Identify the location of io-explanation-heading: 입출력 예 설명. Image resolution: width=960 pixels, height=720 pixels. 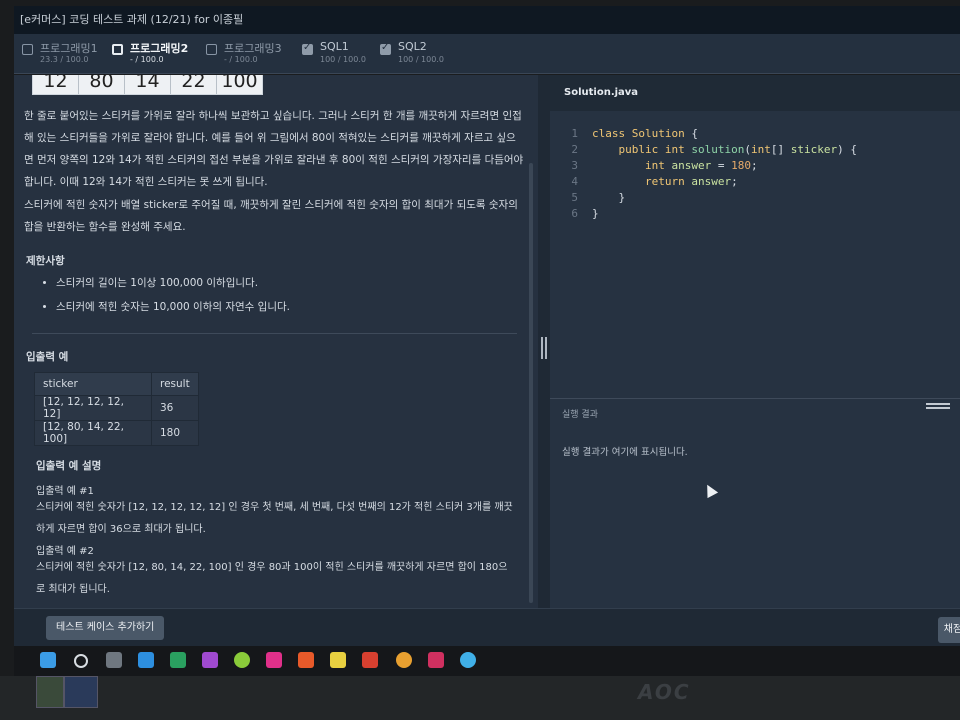
(69, 466).